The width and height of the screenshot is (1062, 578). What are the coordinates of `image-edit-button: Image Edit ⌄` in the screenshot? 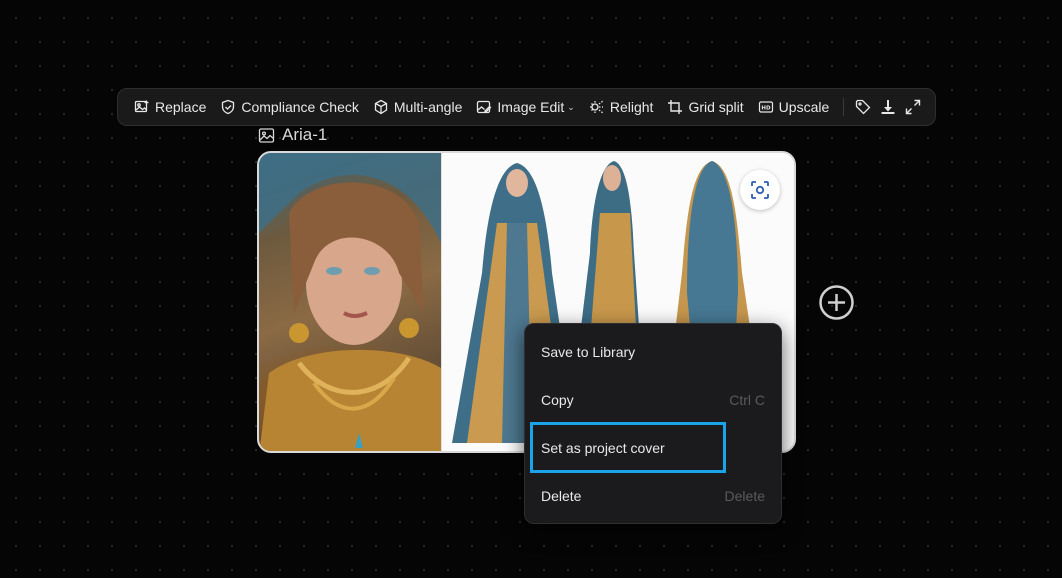 It's located at (526, 107).